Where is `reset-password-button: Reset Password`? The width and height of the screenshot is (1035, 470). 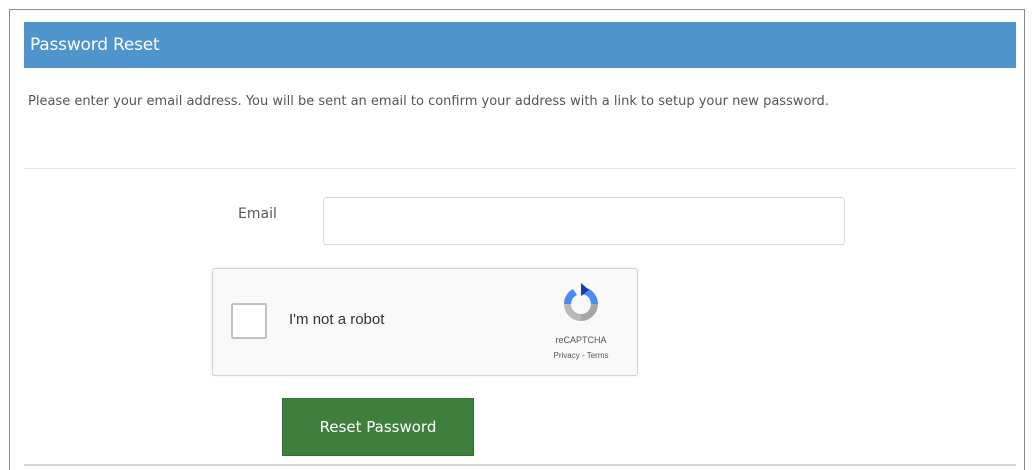
reset-password-button: Reset Password is located at coordinates (378, 427).